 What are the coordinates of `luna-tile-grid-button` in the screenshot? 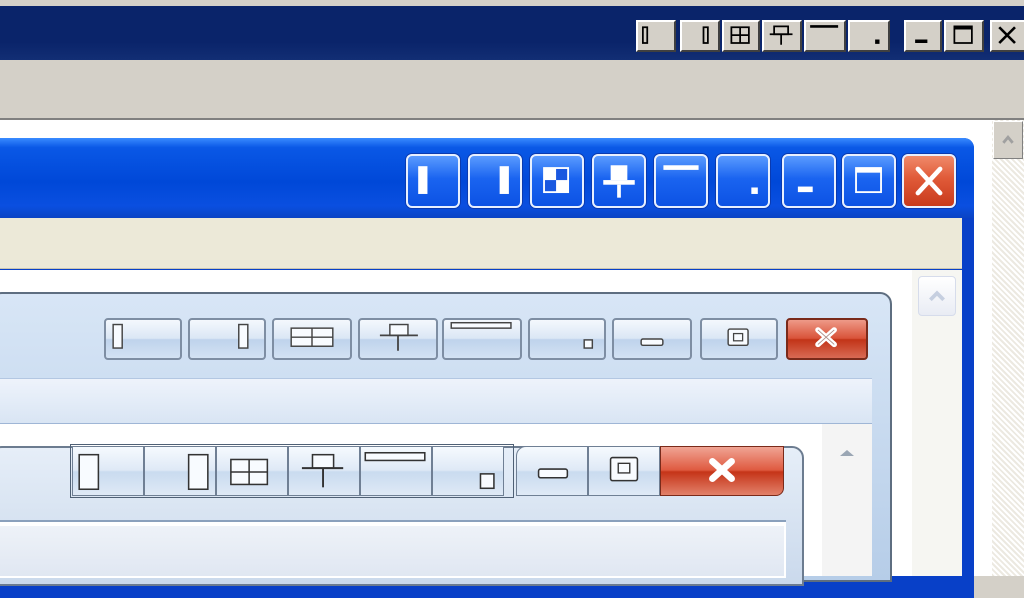 It's located at (557, 181).